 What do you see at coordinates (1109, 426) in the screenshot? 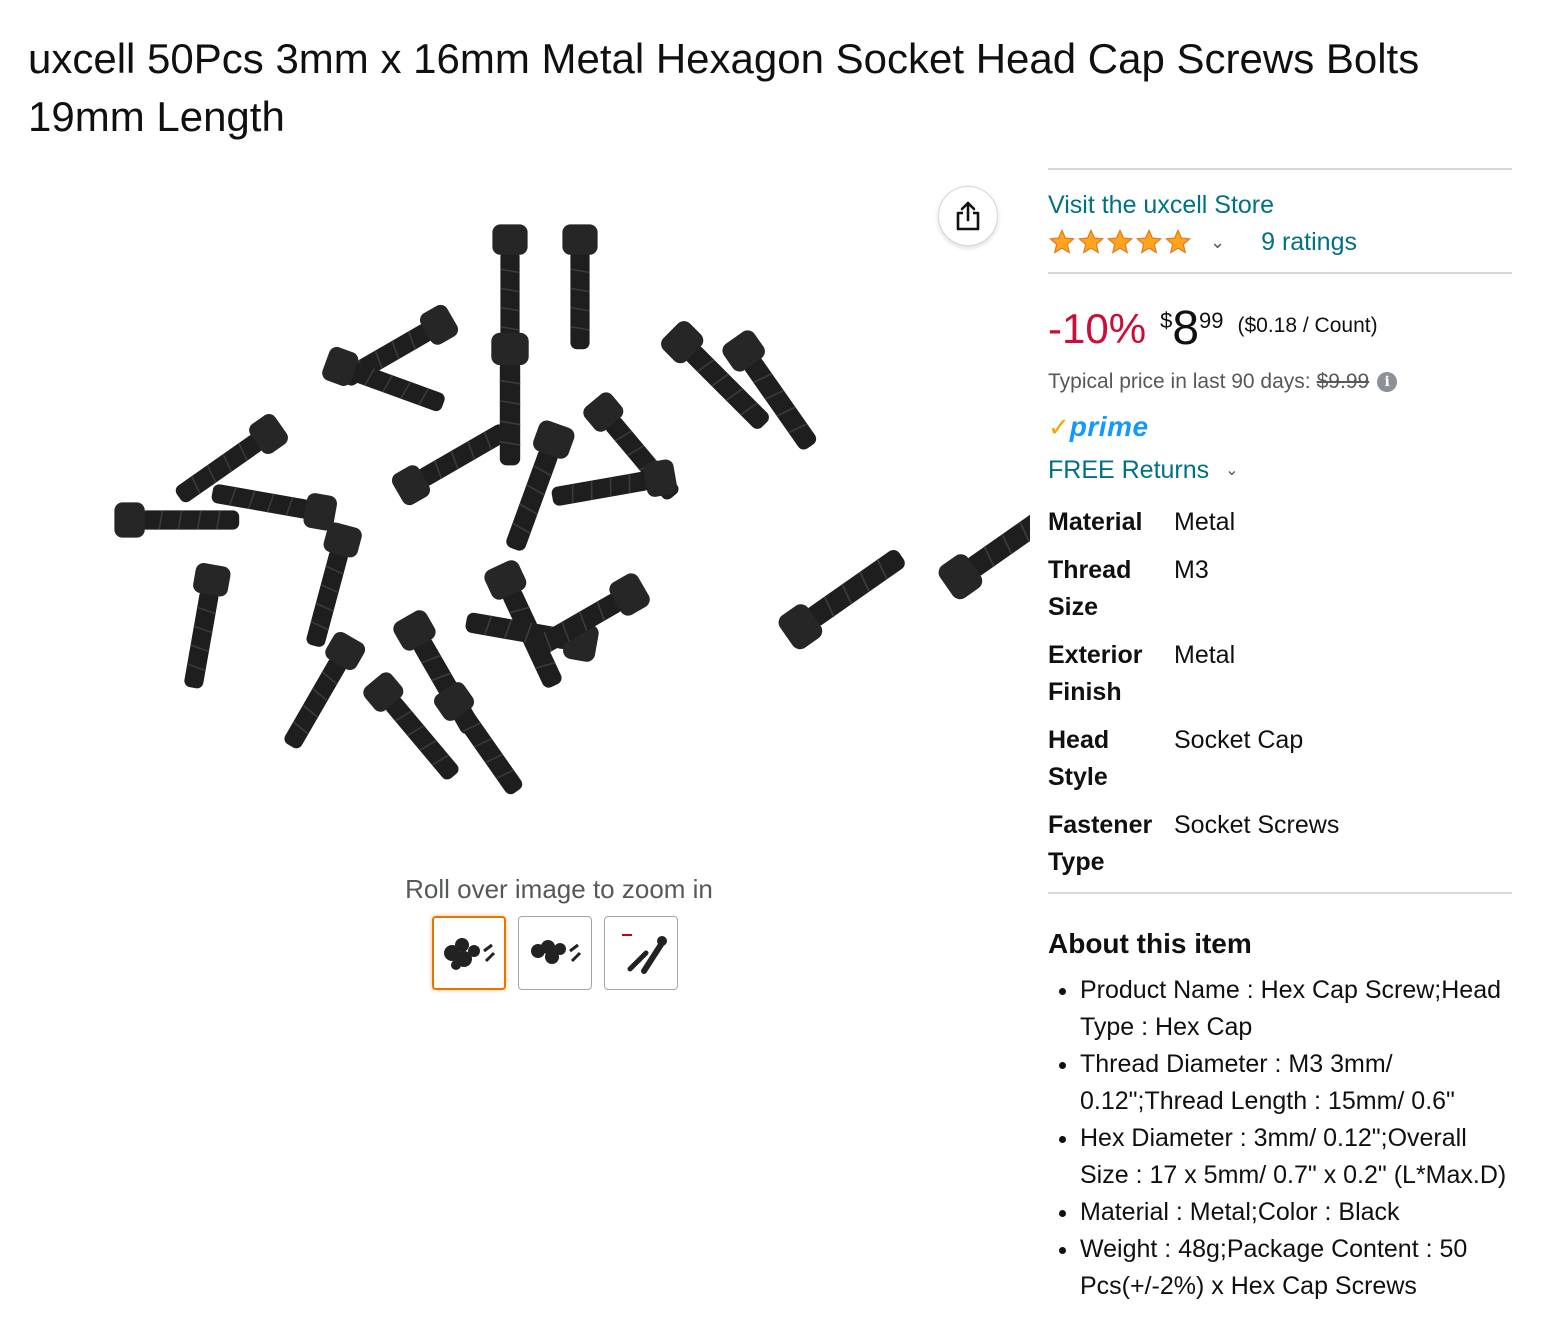
I see `prime-label: prime` at bounding box center [1109, 426].